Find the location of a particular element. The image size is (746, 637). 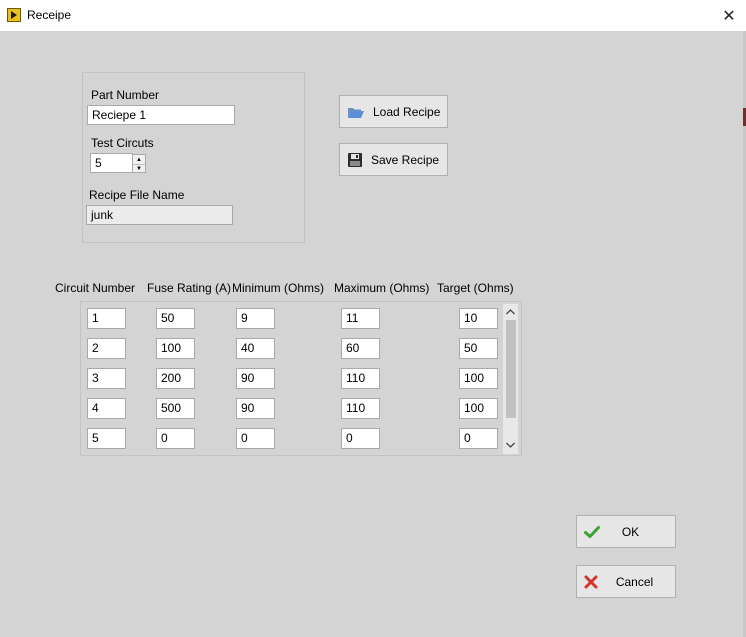

cell-circuit-5: 5 is located at coordinates (106, 438).